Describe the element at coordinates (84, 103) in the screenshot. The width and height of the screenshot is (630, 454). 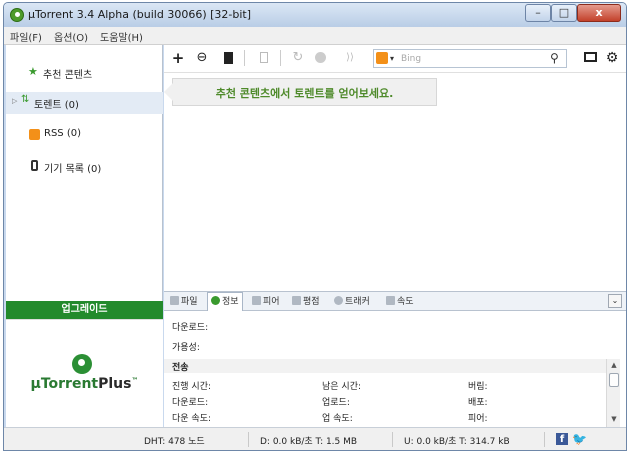
I see `sidebar-item-torrents: ▷ ⇅ 토렌트 (0)` at that location.